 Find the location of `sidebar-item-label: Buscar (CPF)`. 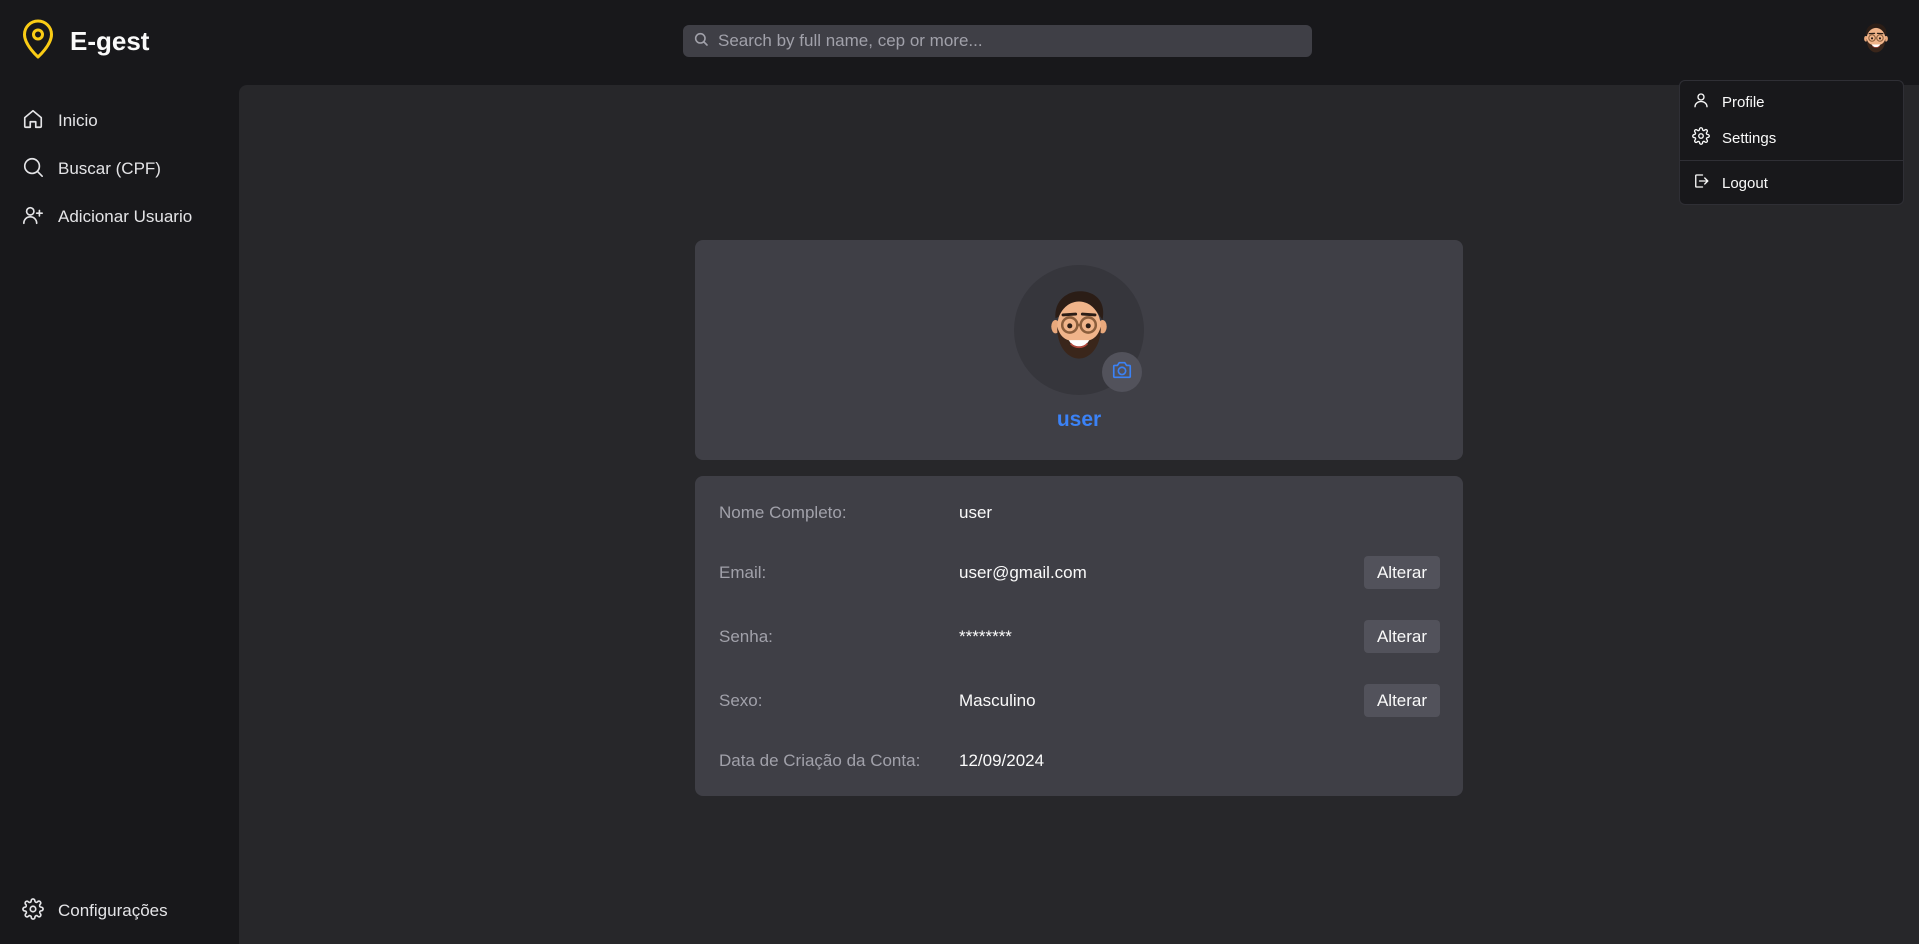

sidebar-item-label: Buscar (CPF) is located at coordinates (109, 168).